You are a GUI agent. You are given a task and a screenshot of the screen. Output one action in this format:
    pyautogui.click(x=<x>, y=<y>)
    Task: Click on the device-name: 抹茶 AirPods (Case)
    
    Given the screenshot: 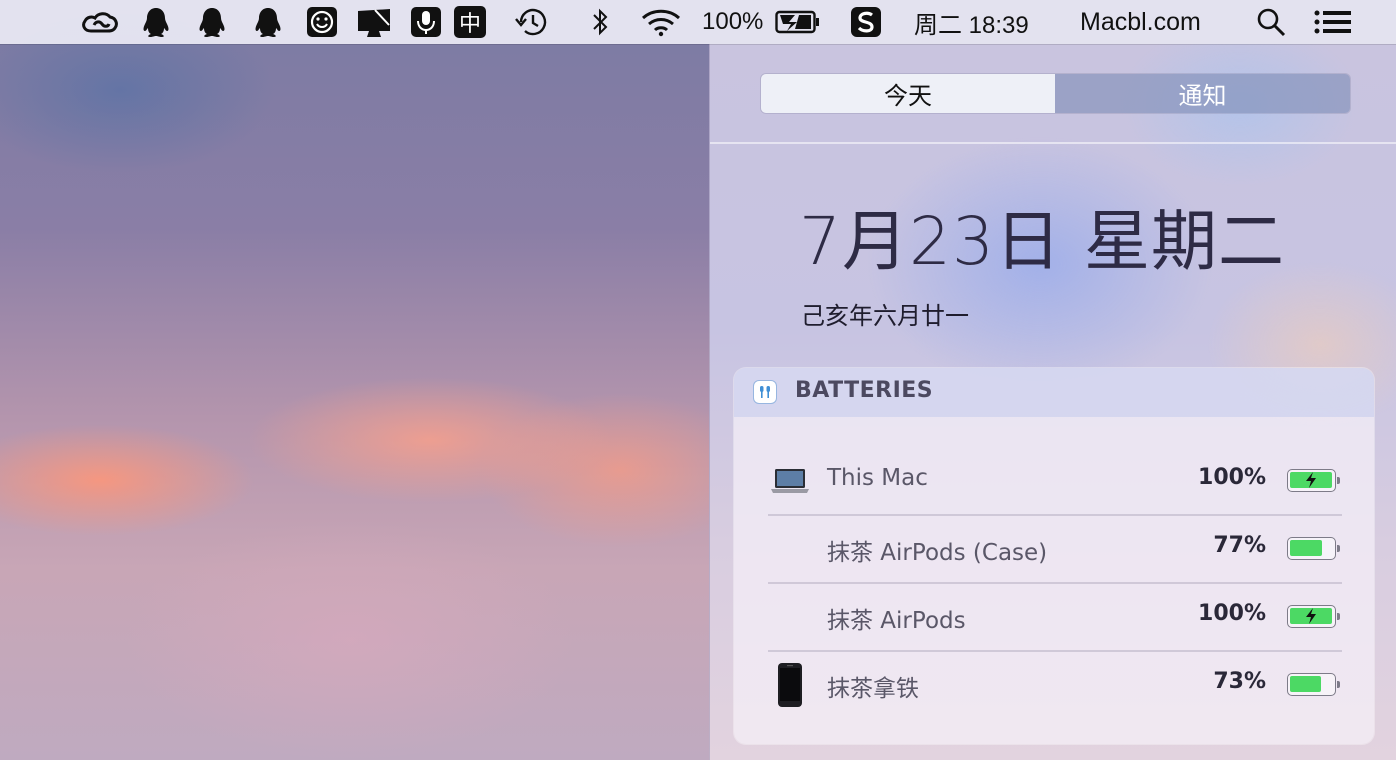 What is the action you would take?
    pyautogui.click(x=937, y=553)
    